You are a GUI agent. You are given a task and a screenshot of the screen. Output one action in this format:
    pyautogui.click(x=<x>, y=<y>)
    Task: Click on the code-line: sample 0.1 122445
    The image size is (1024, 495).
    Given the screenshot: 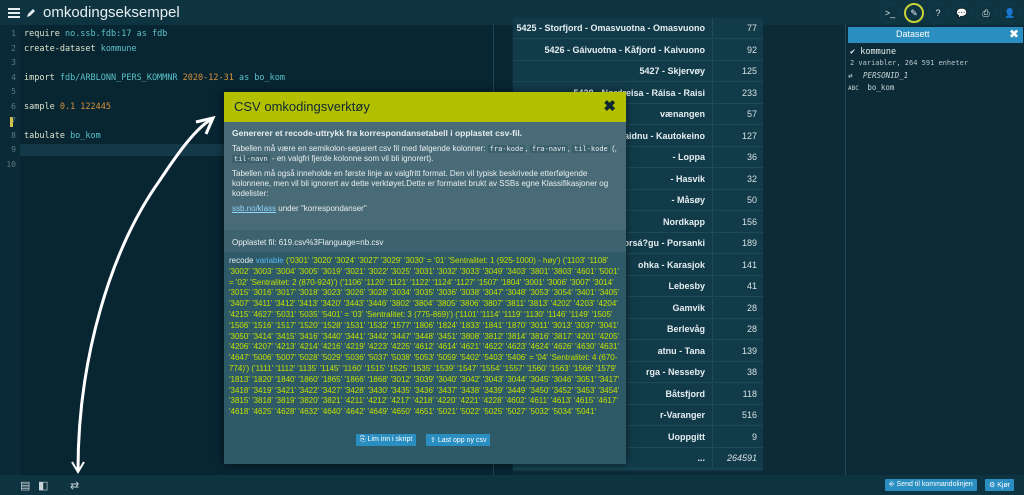 What is the action you would take?
    pyautogui.click(x=67, y=107)
    